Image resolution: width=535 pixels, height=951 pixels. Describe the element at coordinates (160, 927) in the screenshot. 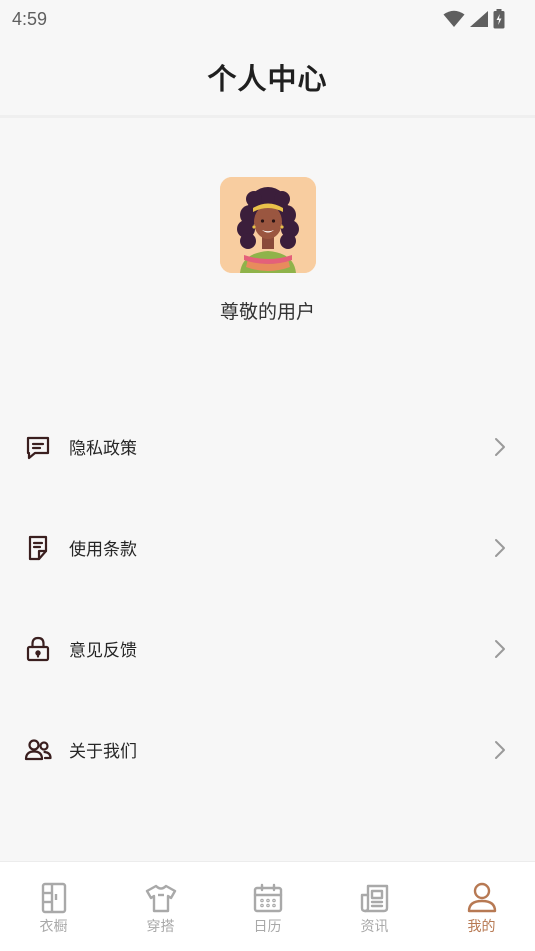

I see `tab-label: 穿搭` at that location.